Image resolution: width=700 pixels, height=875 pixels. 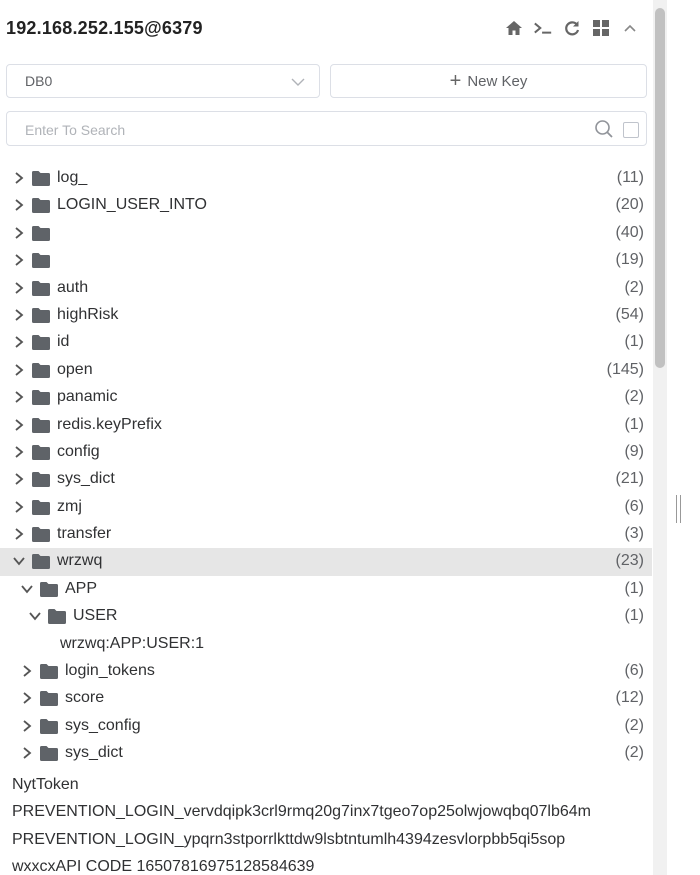 I want to click on tree-folder-row: log_ (11), so click(x=326, y=178).